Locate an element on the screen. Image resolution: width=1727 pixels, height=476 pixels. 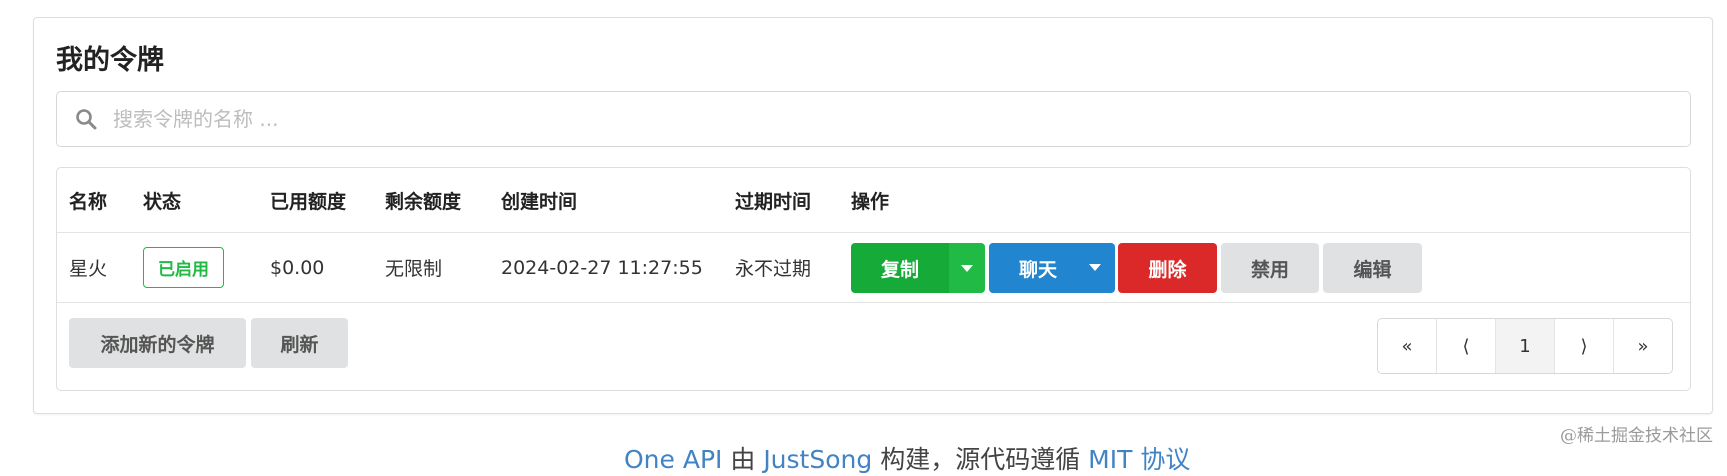
pagination: « ⟨ 1 ⟩ » is located at coordinates (1525, 346).